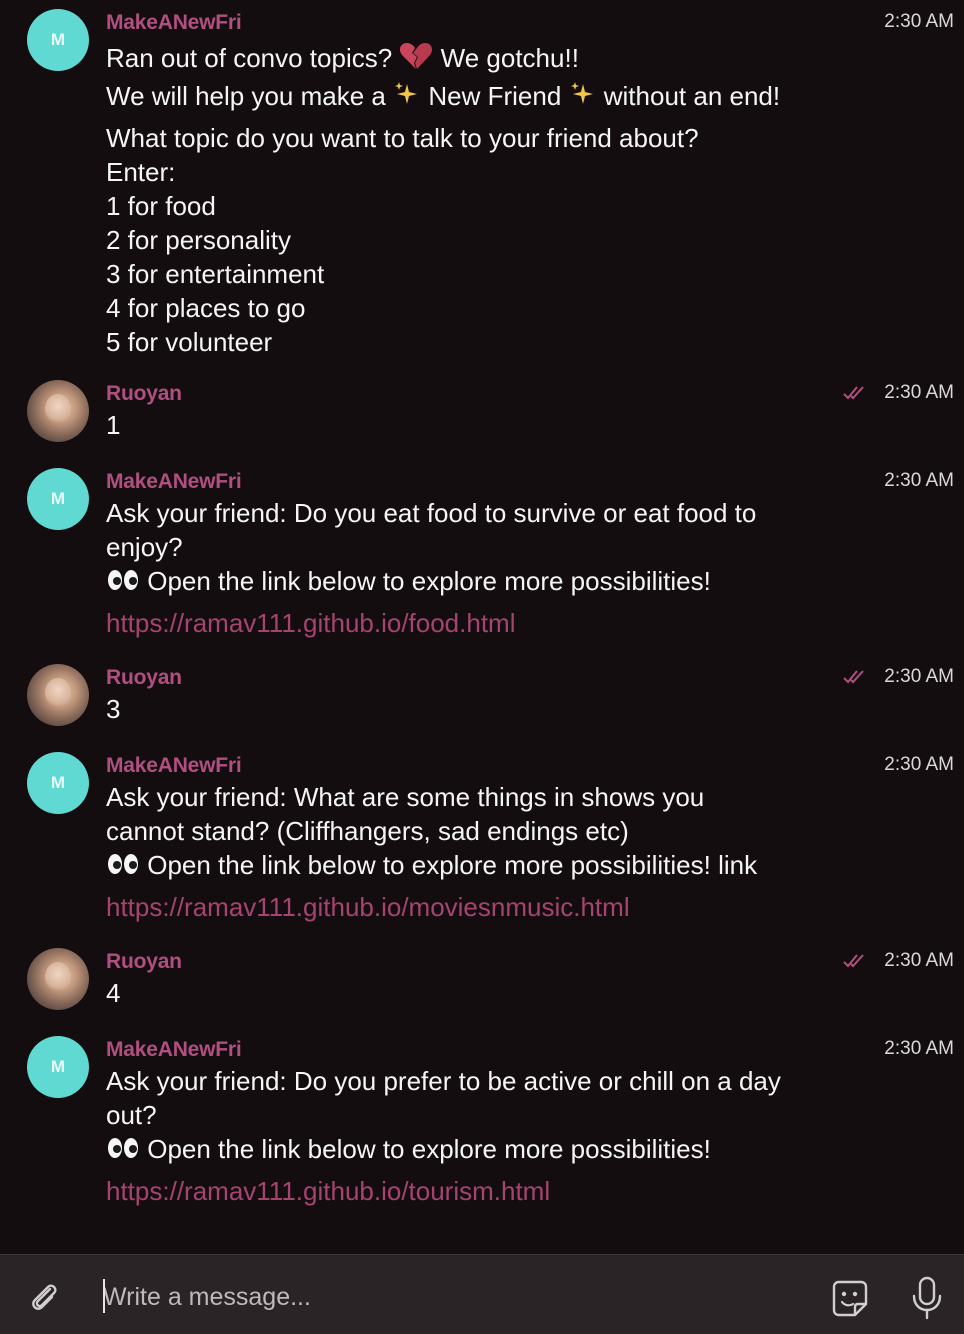 This screenshot has width=964, height=1334. What do you see at coordinates (113, 425) in the screenshot?
I see `message-text: 1` at bounding box center [113, 425].